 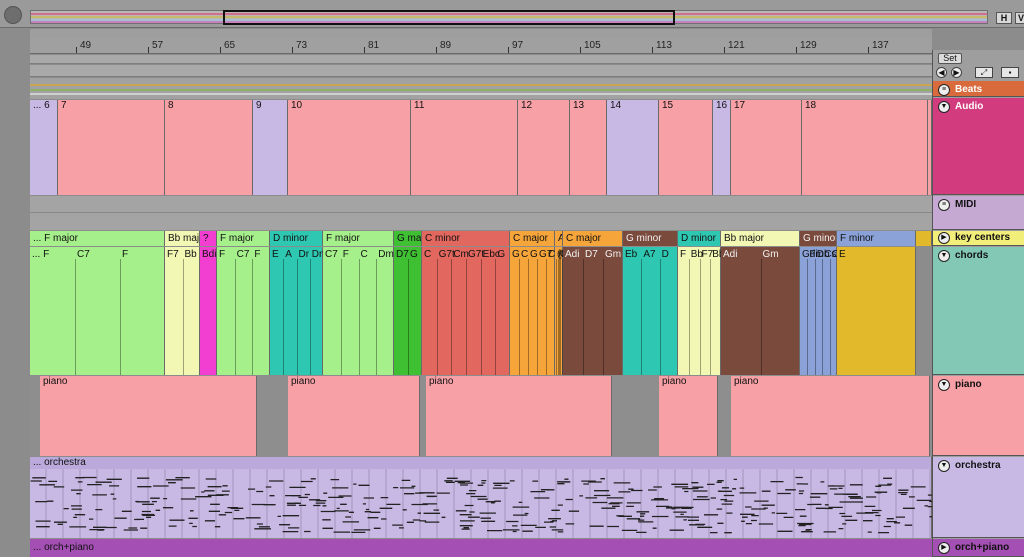 I want to click on audio-clip: 9, so click(x=270, y=147).